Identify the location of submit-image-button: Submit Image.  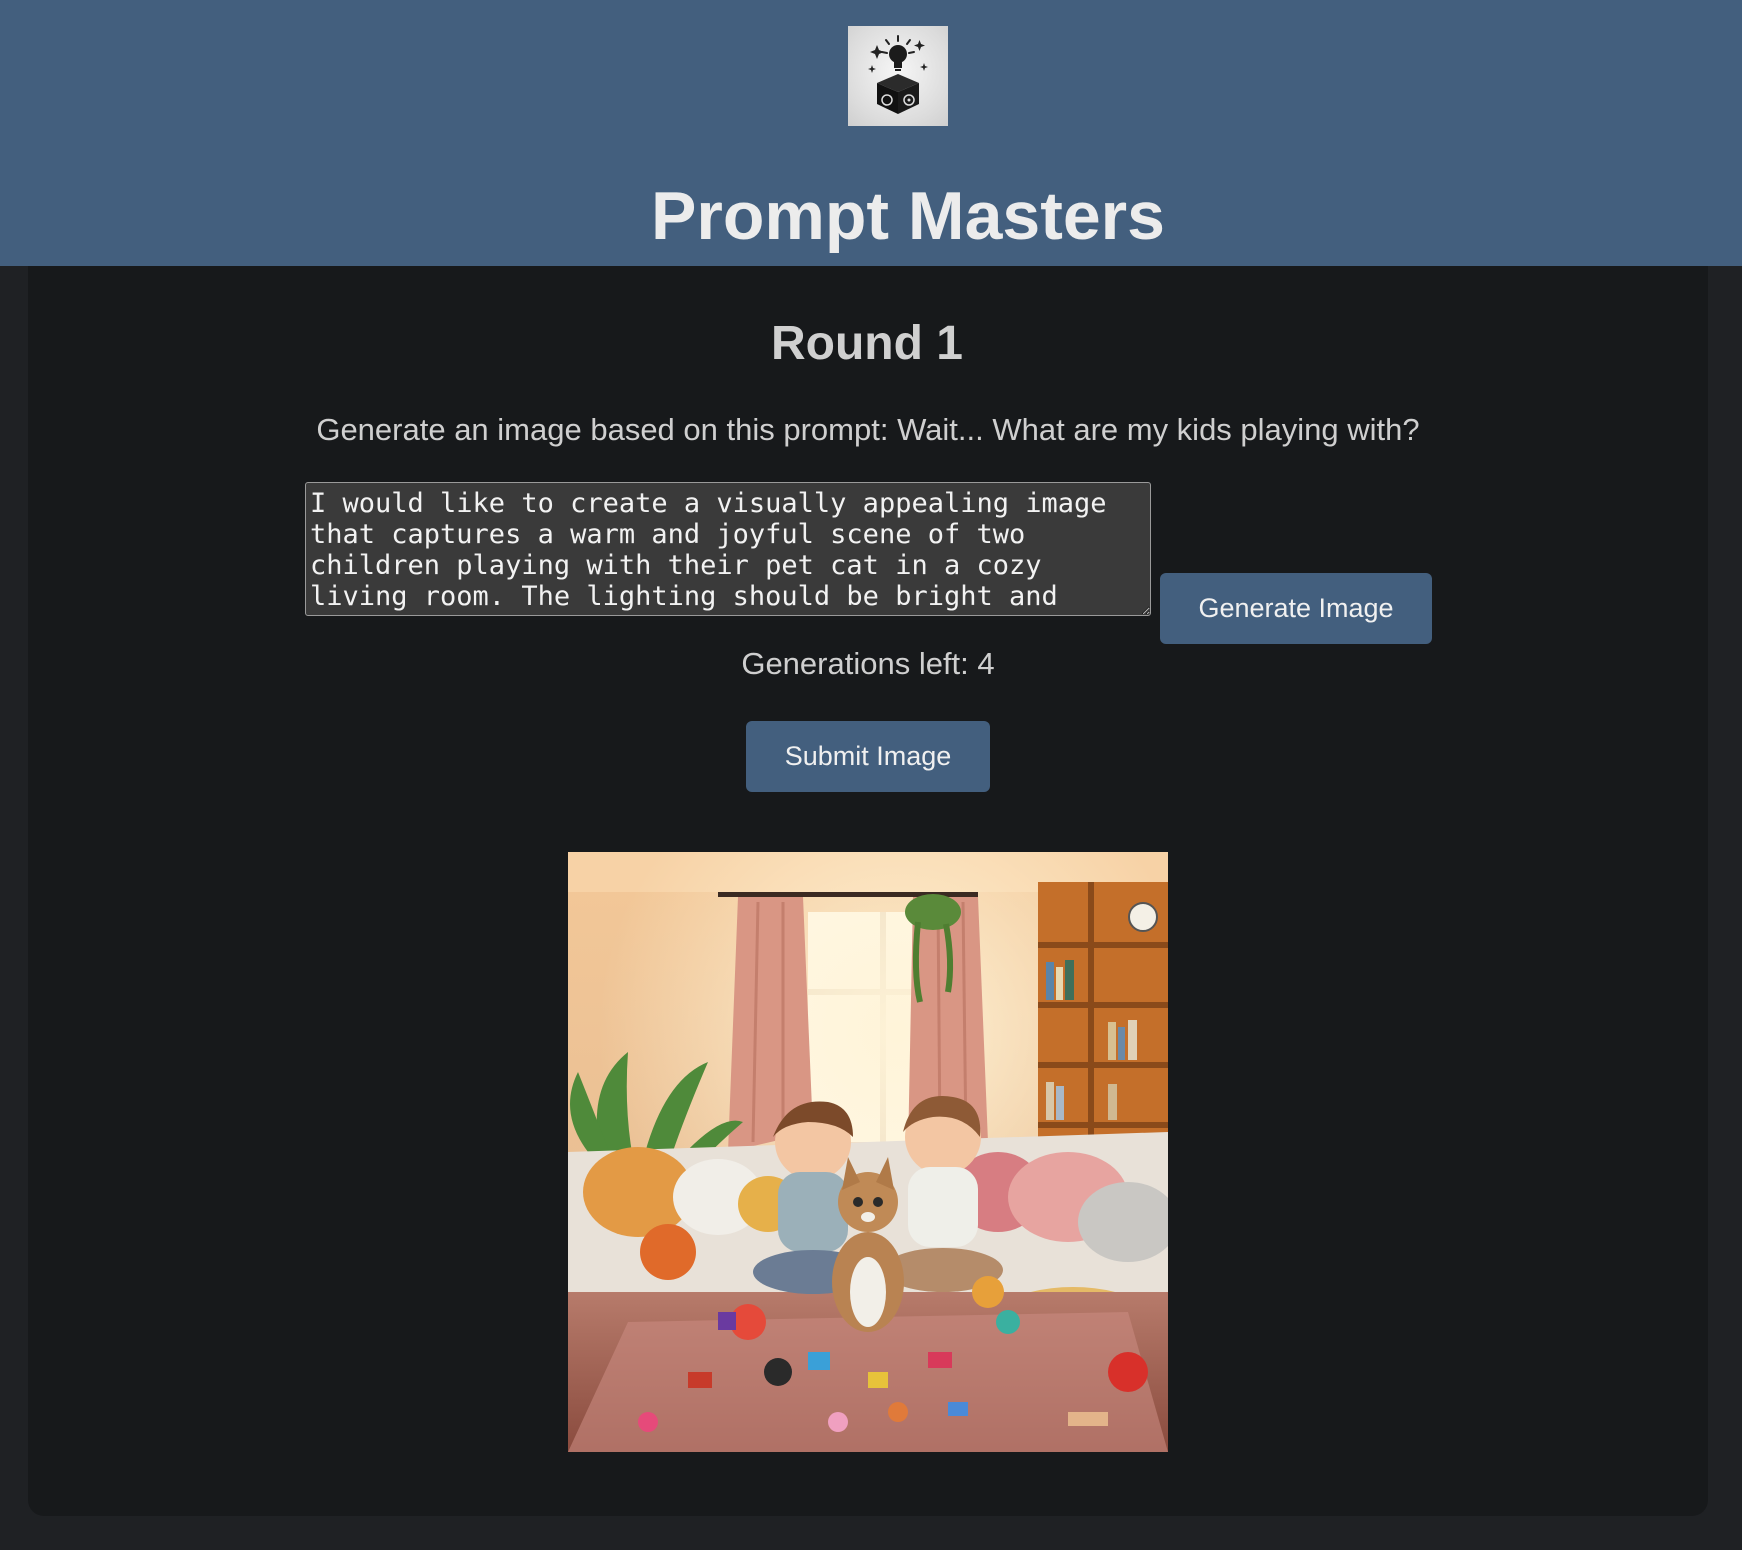
(868, 756).